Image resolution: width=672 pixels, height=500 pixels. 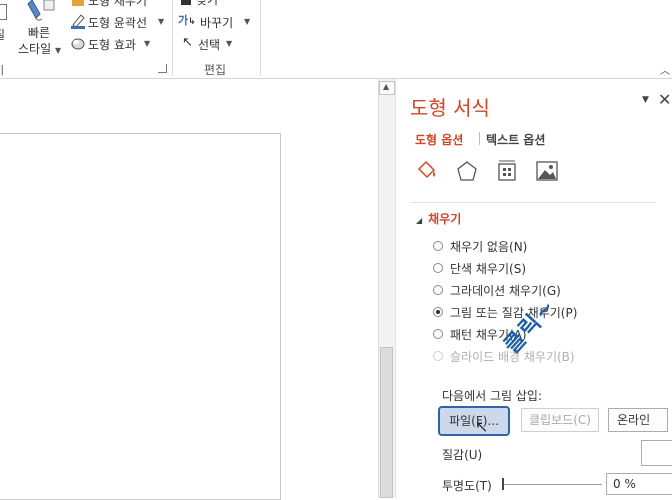 I want to click on dialog-launcher-icon, so click(x=162, y=68).